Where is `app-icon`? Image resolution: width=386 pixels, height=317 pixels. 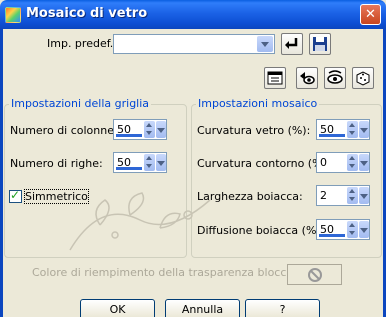
app-icon is located at coordinates (13, 15).